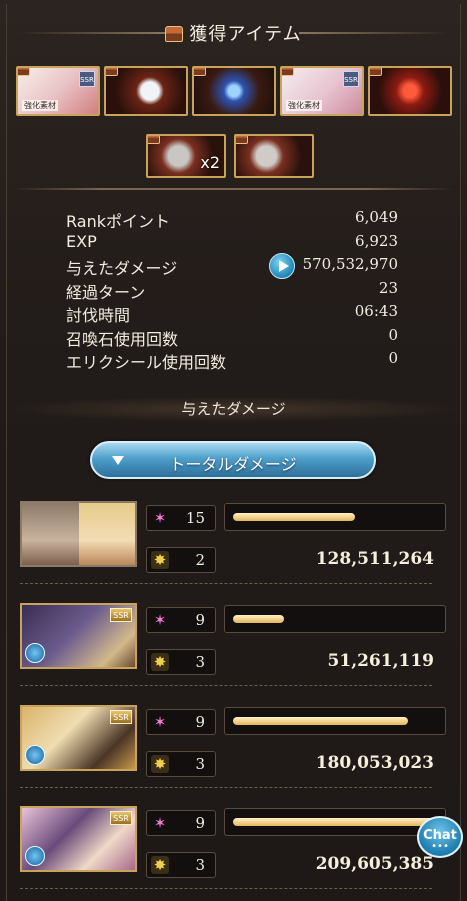 This screenshot has height=901, width=467. Describe the element at coordinates (233, 359) in the screenshot. I see `stat-elixir-uses: エリクシール使用回数 0` at that location.